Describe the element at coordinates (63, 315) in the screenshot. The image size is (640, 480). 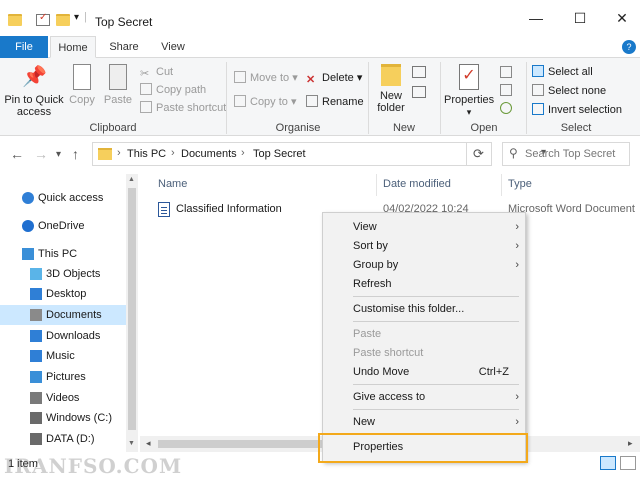
I see `sidebar-item-documents: Documents` at that location.